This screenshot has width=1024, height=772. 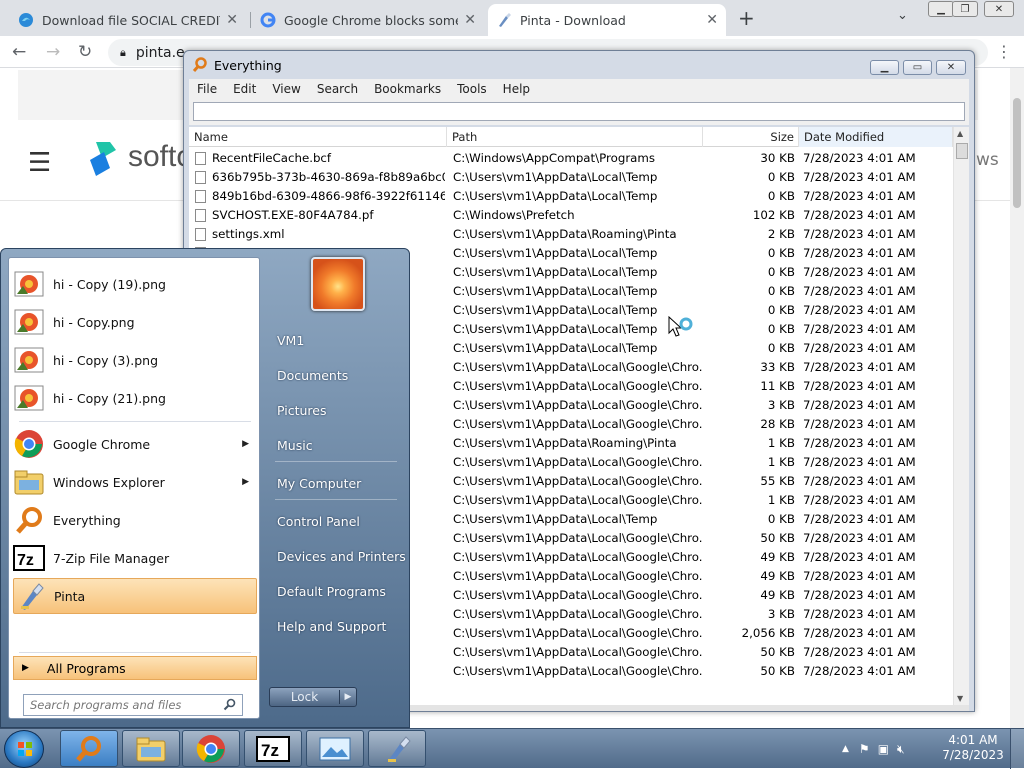 What do you see at coordinates (397, 748) in the screenshot?
I see `taskbar-pinta` at bounding box center [397, 748].